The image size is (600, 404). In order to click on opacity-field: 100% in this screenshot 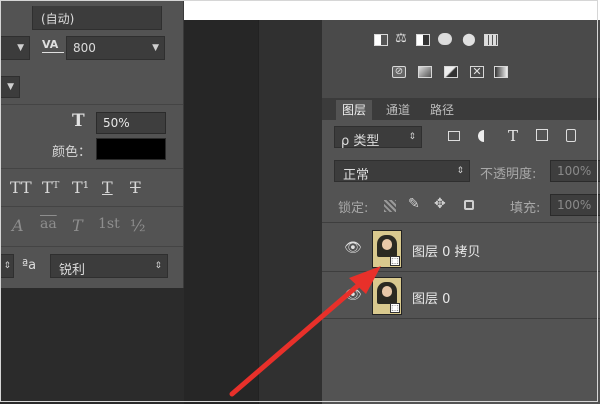, I will do `click(575, 171)`.